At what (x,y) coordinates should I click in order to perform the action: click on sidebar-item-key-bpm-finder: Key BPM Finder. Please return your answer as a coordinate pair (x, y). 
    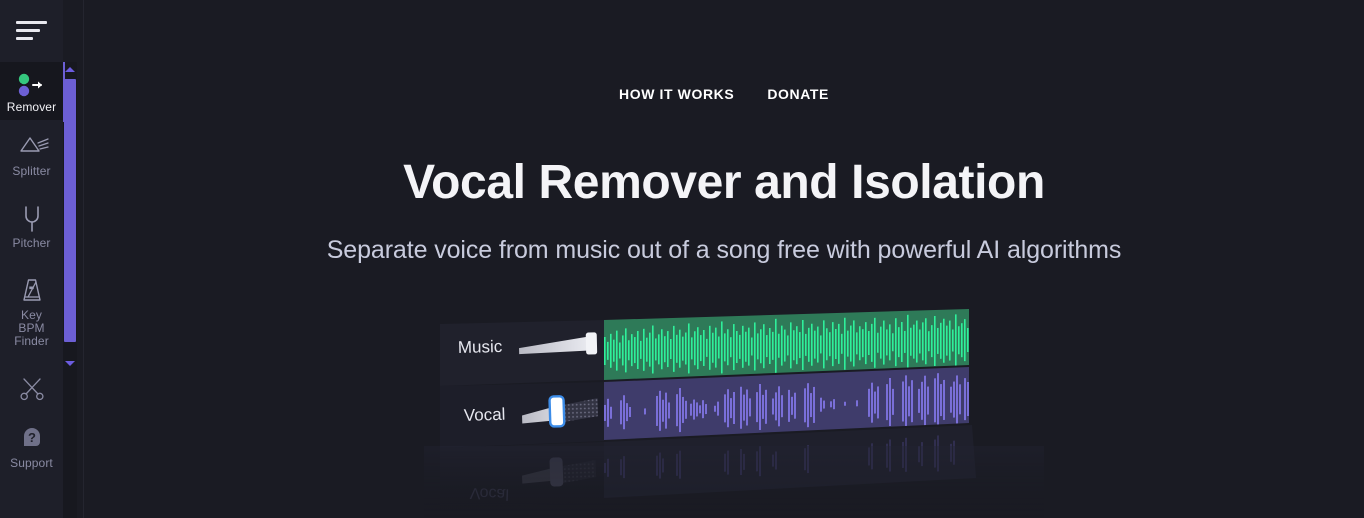
    Looking at the image, I should click on (31, 313).